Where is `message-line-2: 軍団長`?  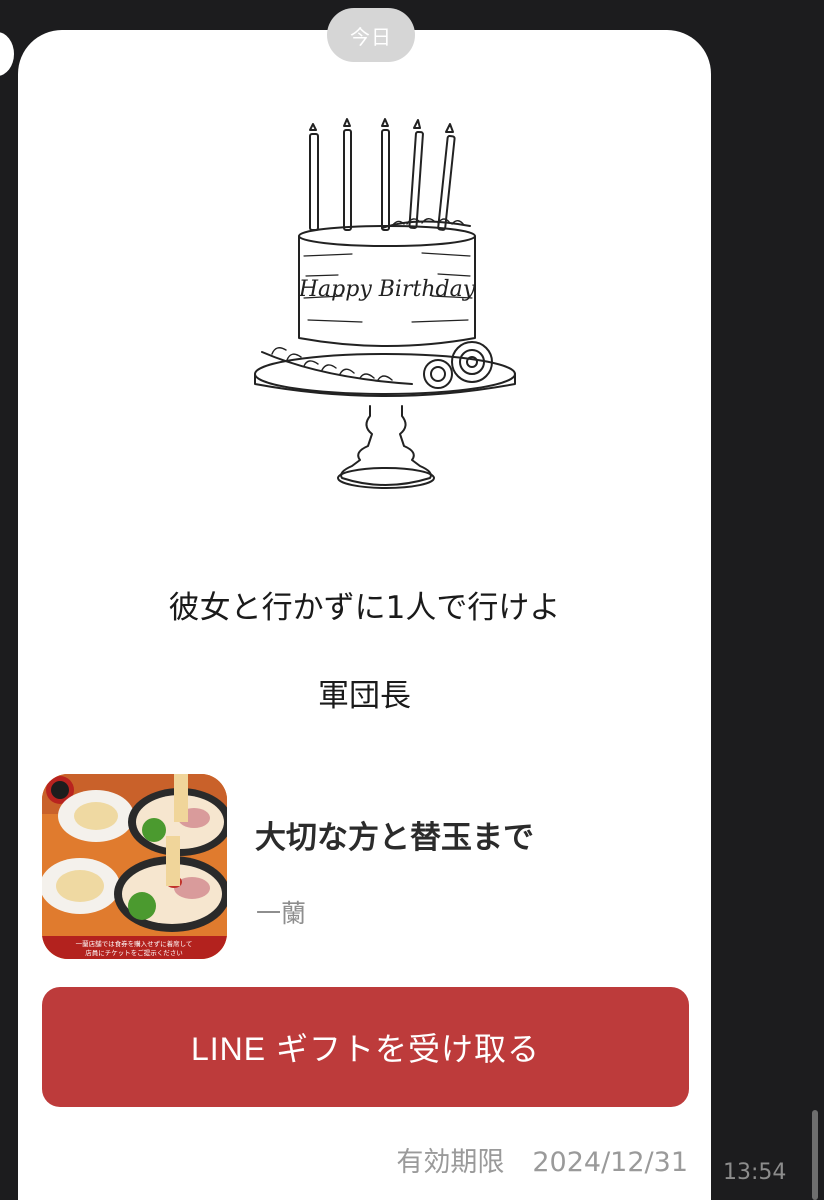
message-line-2: 軍団長 is located at coordinates (364, 696).